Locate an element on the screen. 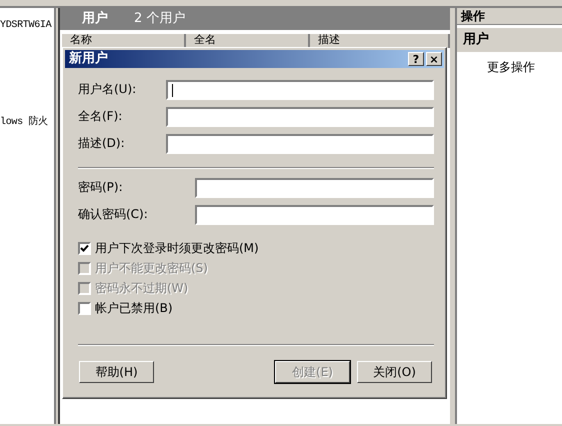 This screenshot has width=562, height=426. field-label: 确认密码(C): is located at coordinates (113, 214).